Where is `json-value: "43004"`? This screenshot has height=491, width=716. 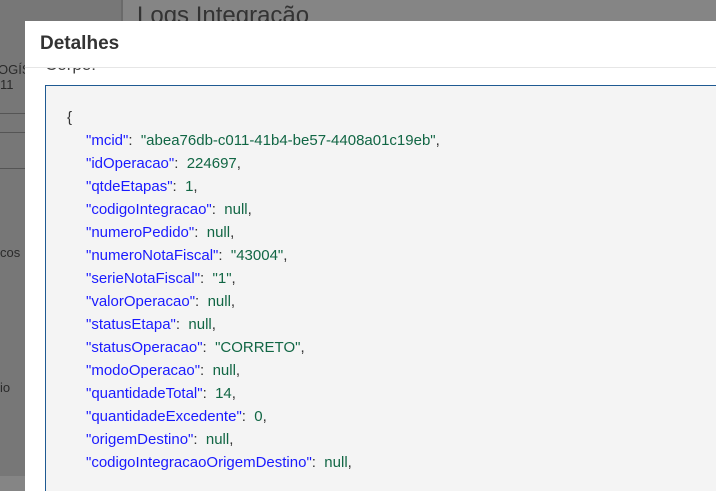 json-value: "43004" is located at coordinates (257, 255).